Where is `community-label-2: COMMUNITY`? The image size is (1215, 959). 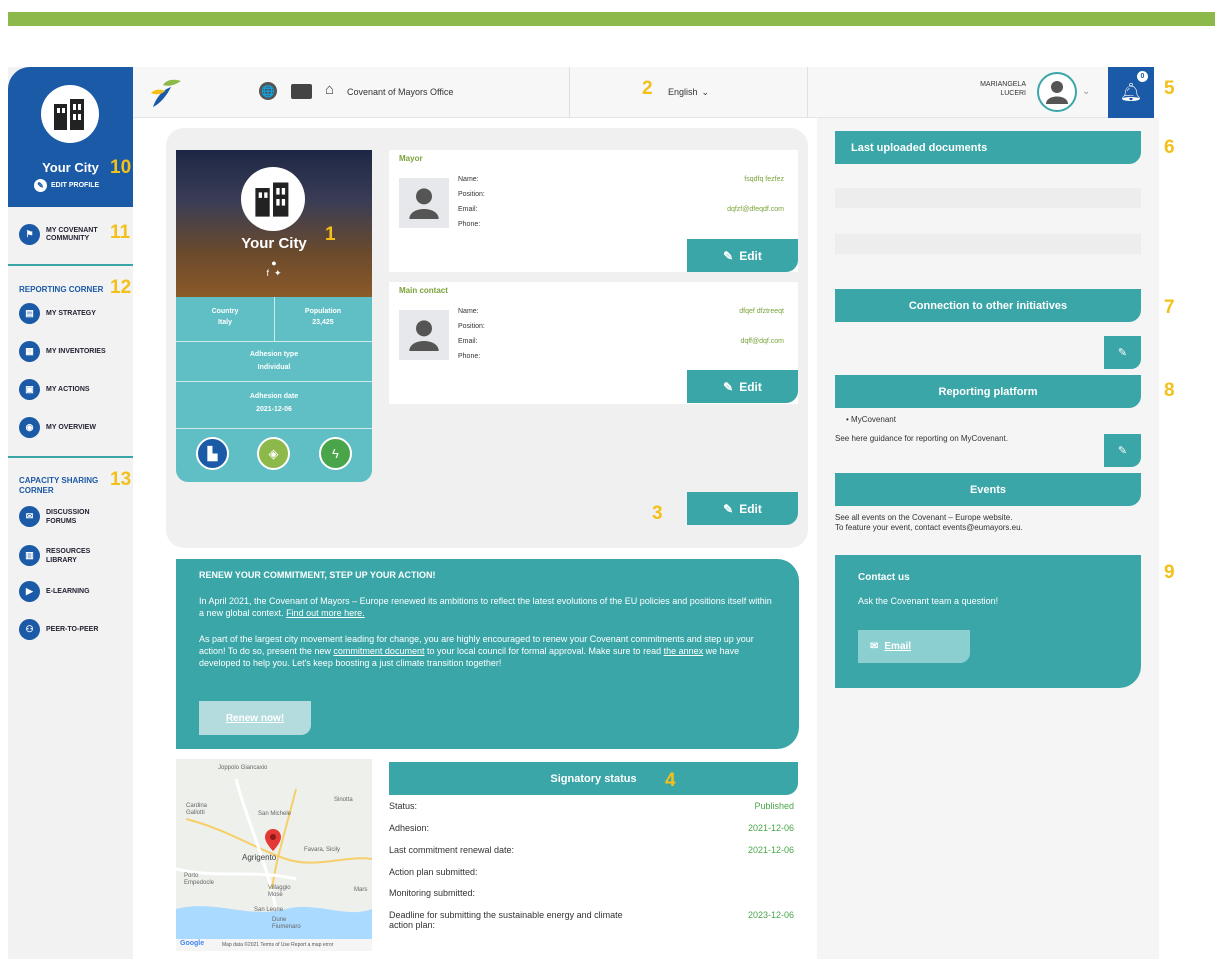 community-label-2: COMMUNITY is located at coordinates (68, 238).